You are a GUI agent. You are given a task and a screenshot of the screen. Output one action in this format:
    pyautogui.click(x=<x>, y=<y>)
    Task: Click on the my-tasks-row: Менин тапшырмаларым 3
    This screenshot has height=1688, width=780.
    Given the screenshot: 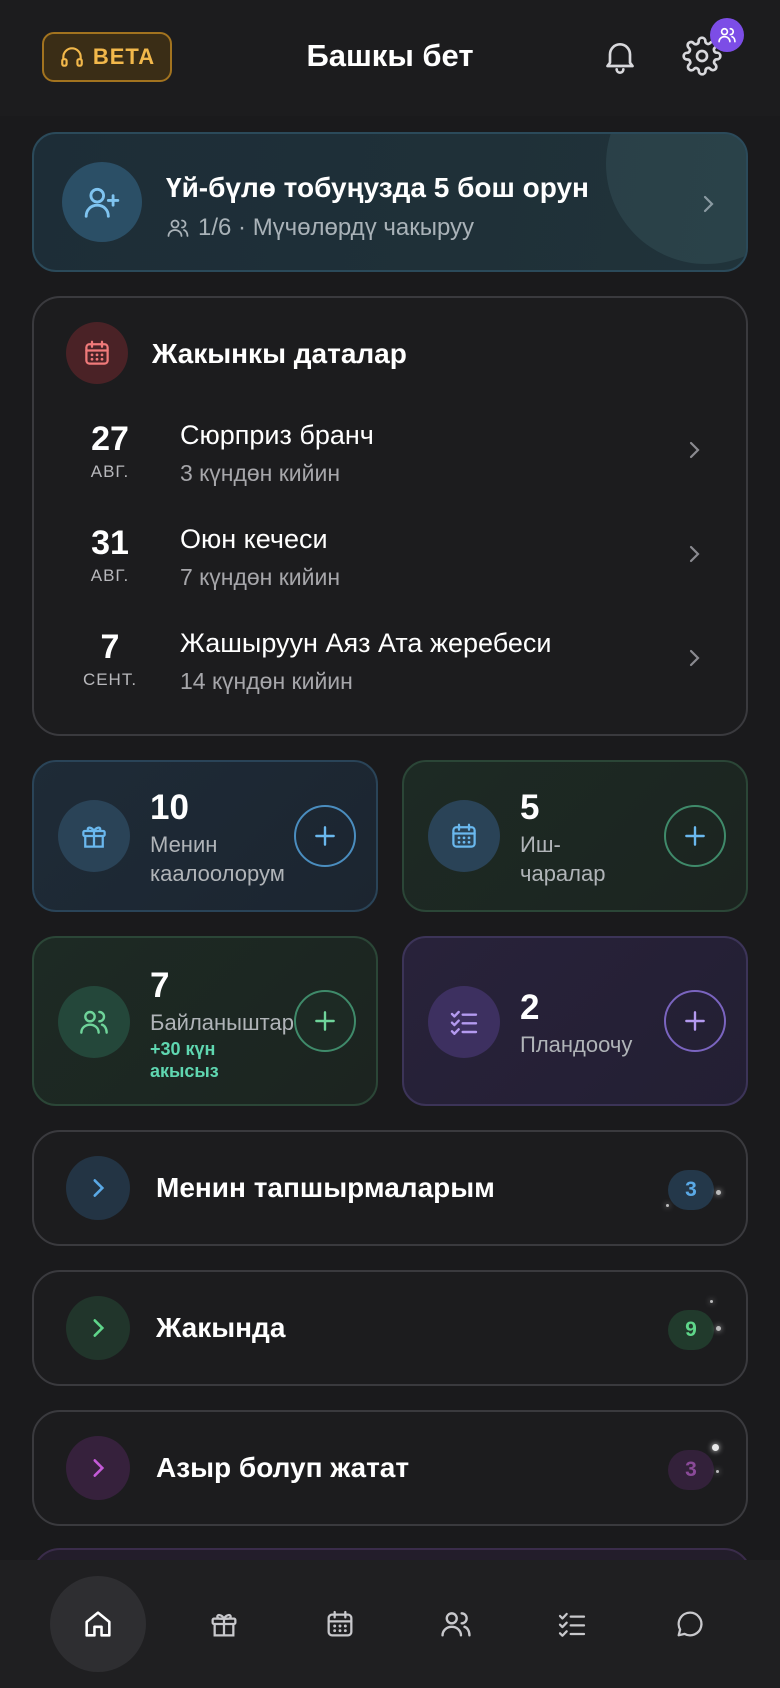 What is the action you would take?
    pyautogui.click(x=390, y=1188)
    